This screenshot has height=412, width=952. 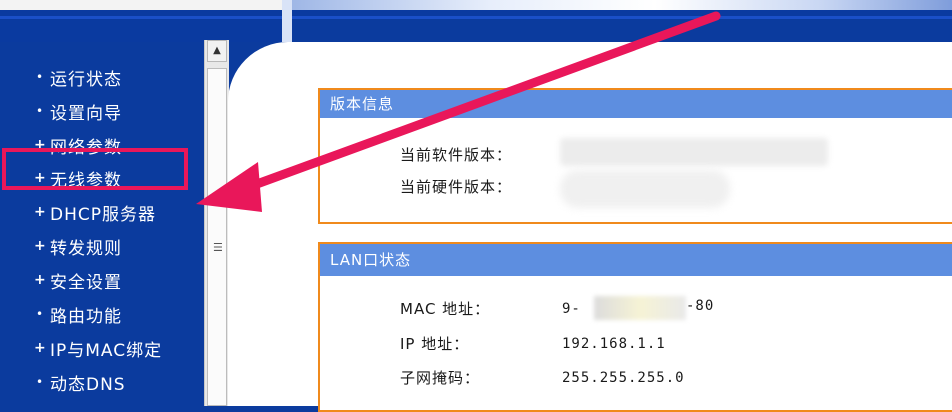 I want to click on sidebar-item-label: IP与MAC绑定, so click(x=106, y=350).